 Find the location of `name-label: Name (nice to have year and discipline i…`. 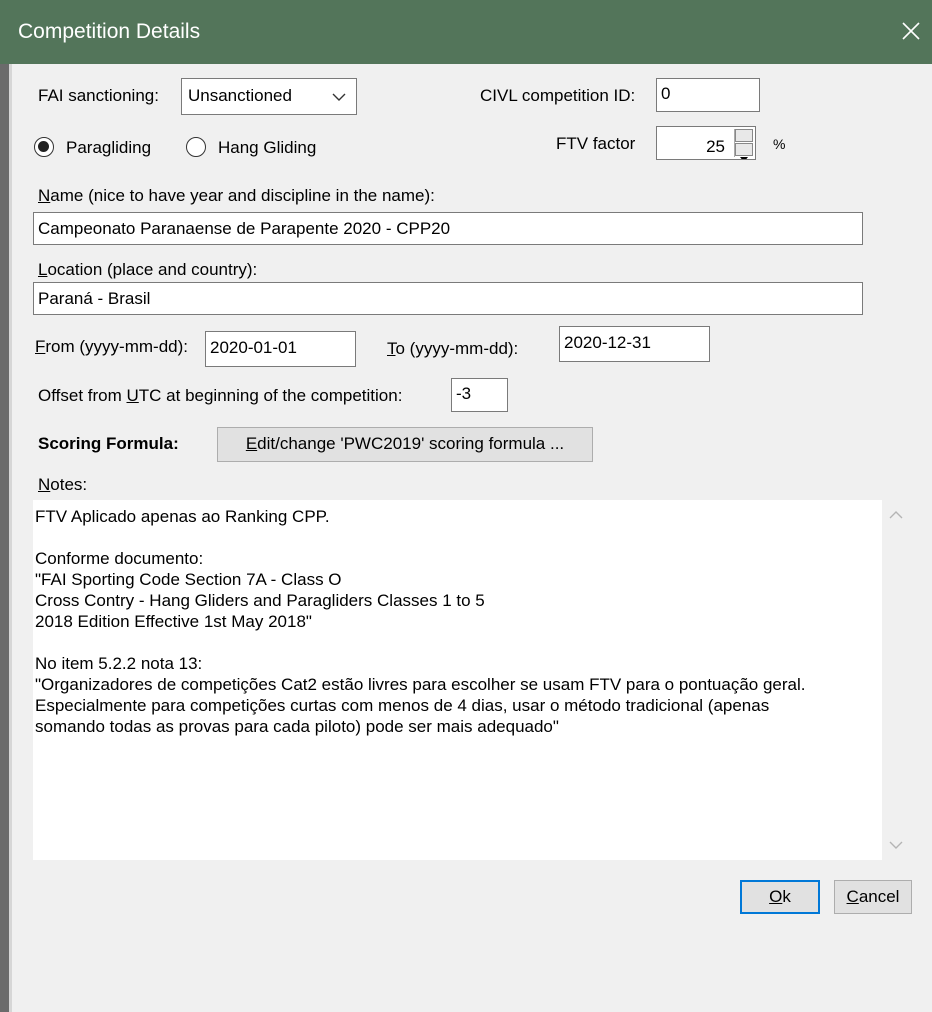

name-label: Name (nice to have year and discipline i… is located at coordinates (236, 195).